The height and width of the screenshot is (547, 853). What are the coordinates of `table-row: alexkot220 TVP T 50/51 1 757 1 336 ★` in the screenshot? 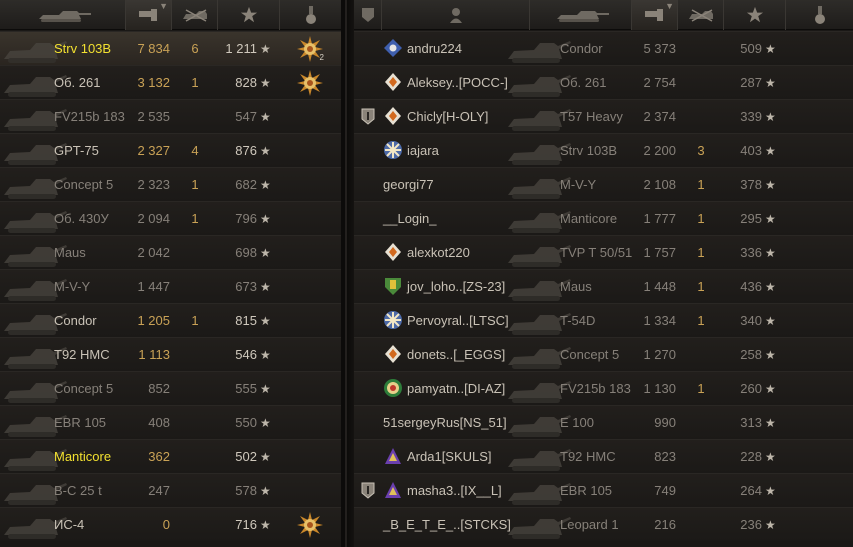 It's located at (603, 252).